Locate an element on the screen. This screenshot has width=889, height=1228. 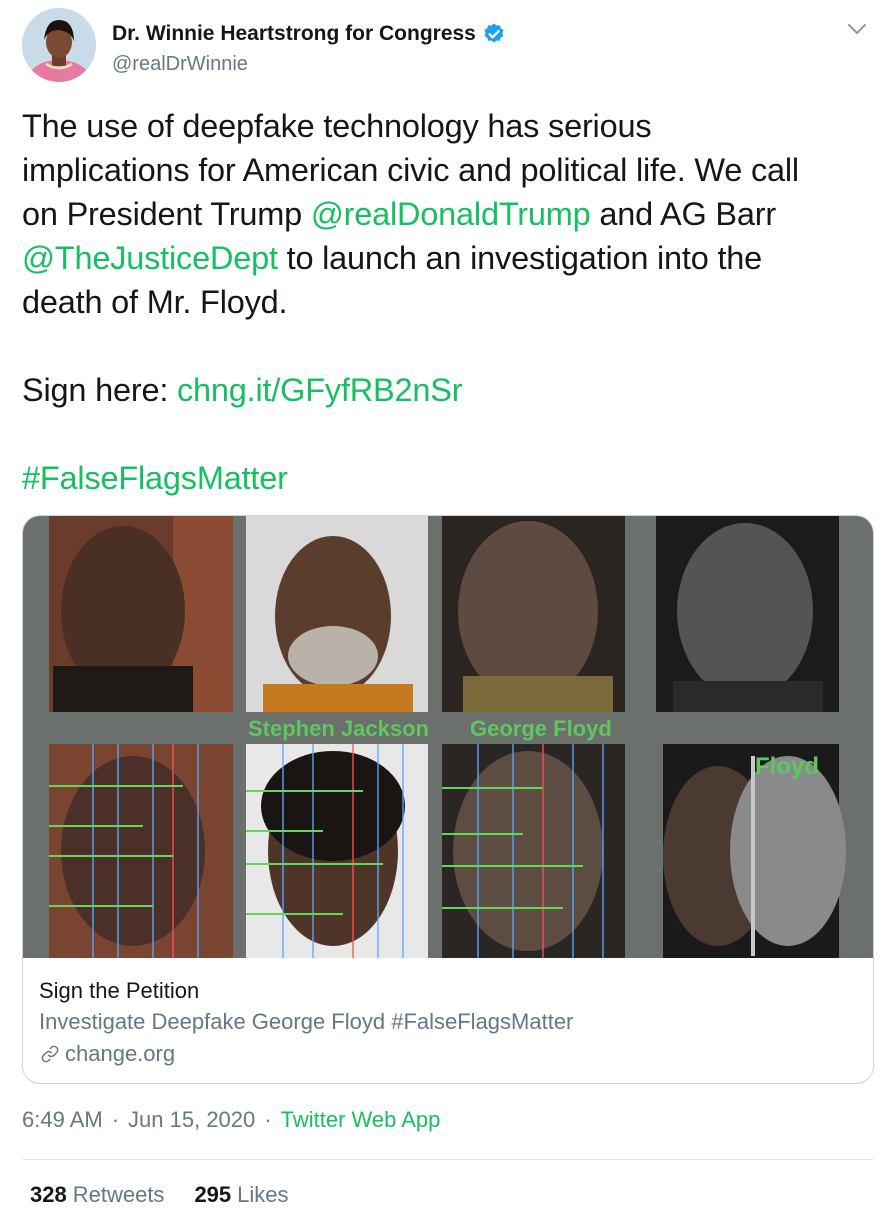
retweets-count: 328 is located at coordinates (48, 1194).